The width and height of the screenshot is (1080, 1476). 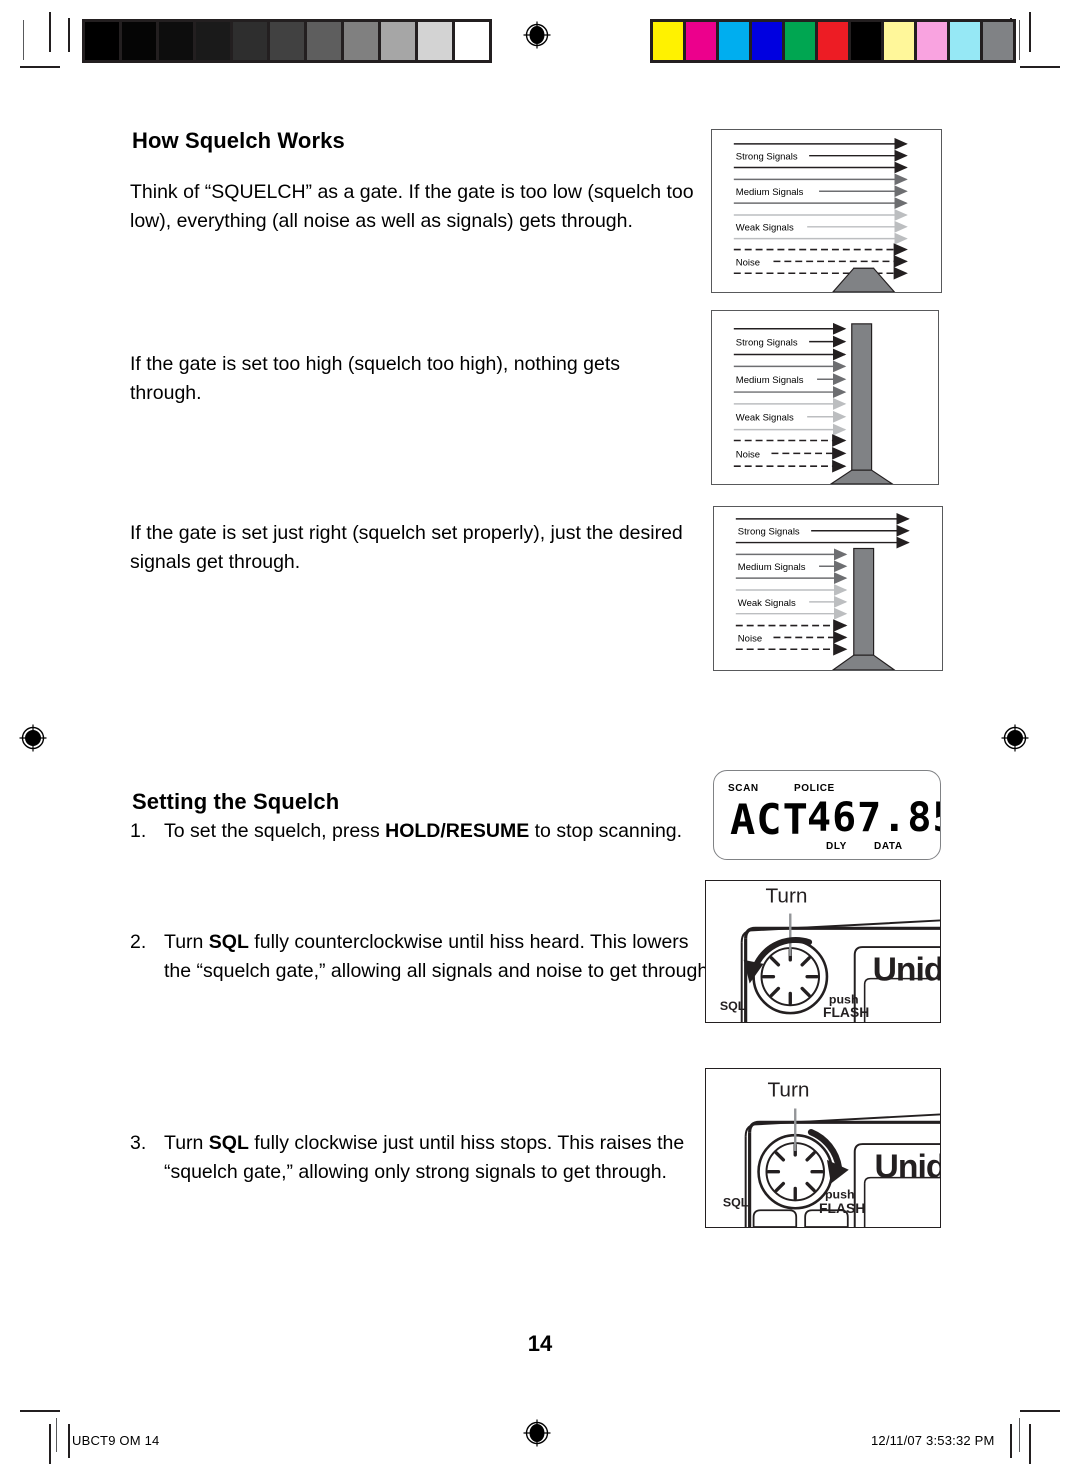 I want to click on footer-timestamp: 12/11/07 3:53:32 PM, so click(x=933, y=1440).